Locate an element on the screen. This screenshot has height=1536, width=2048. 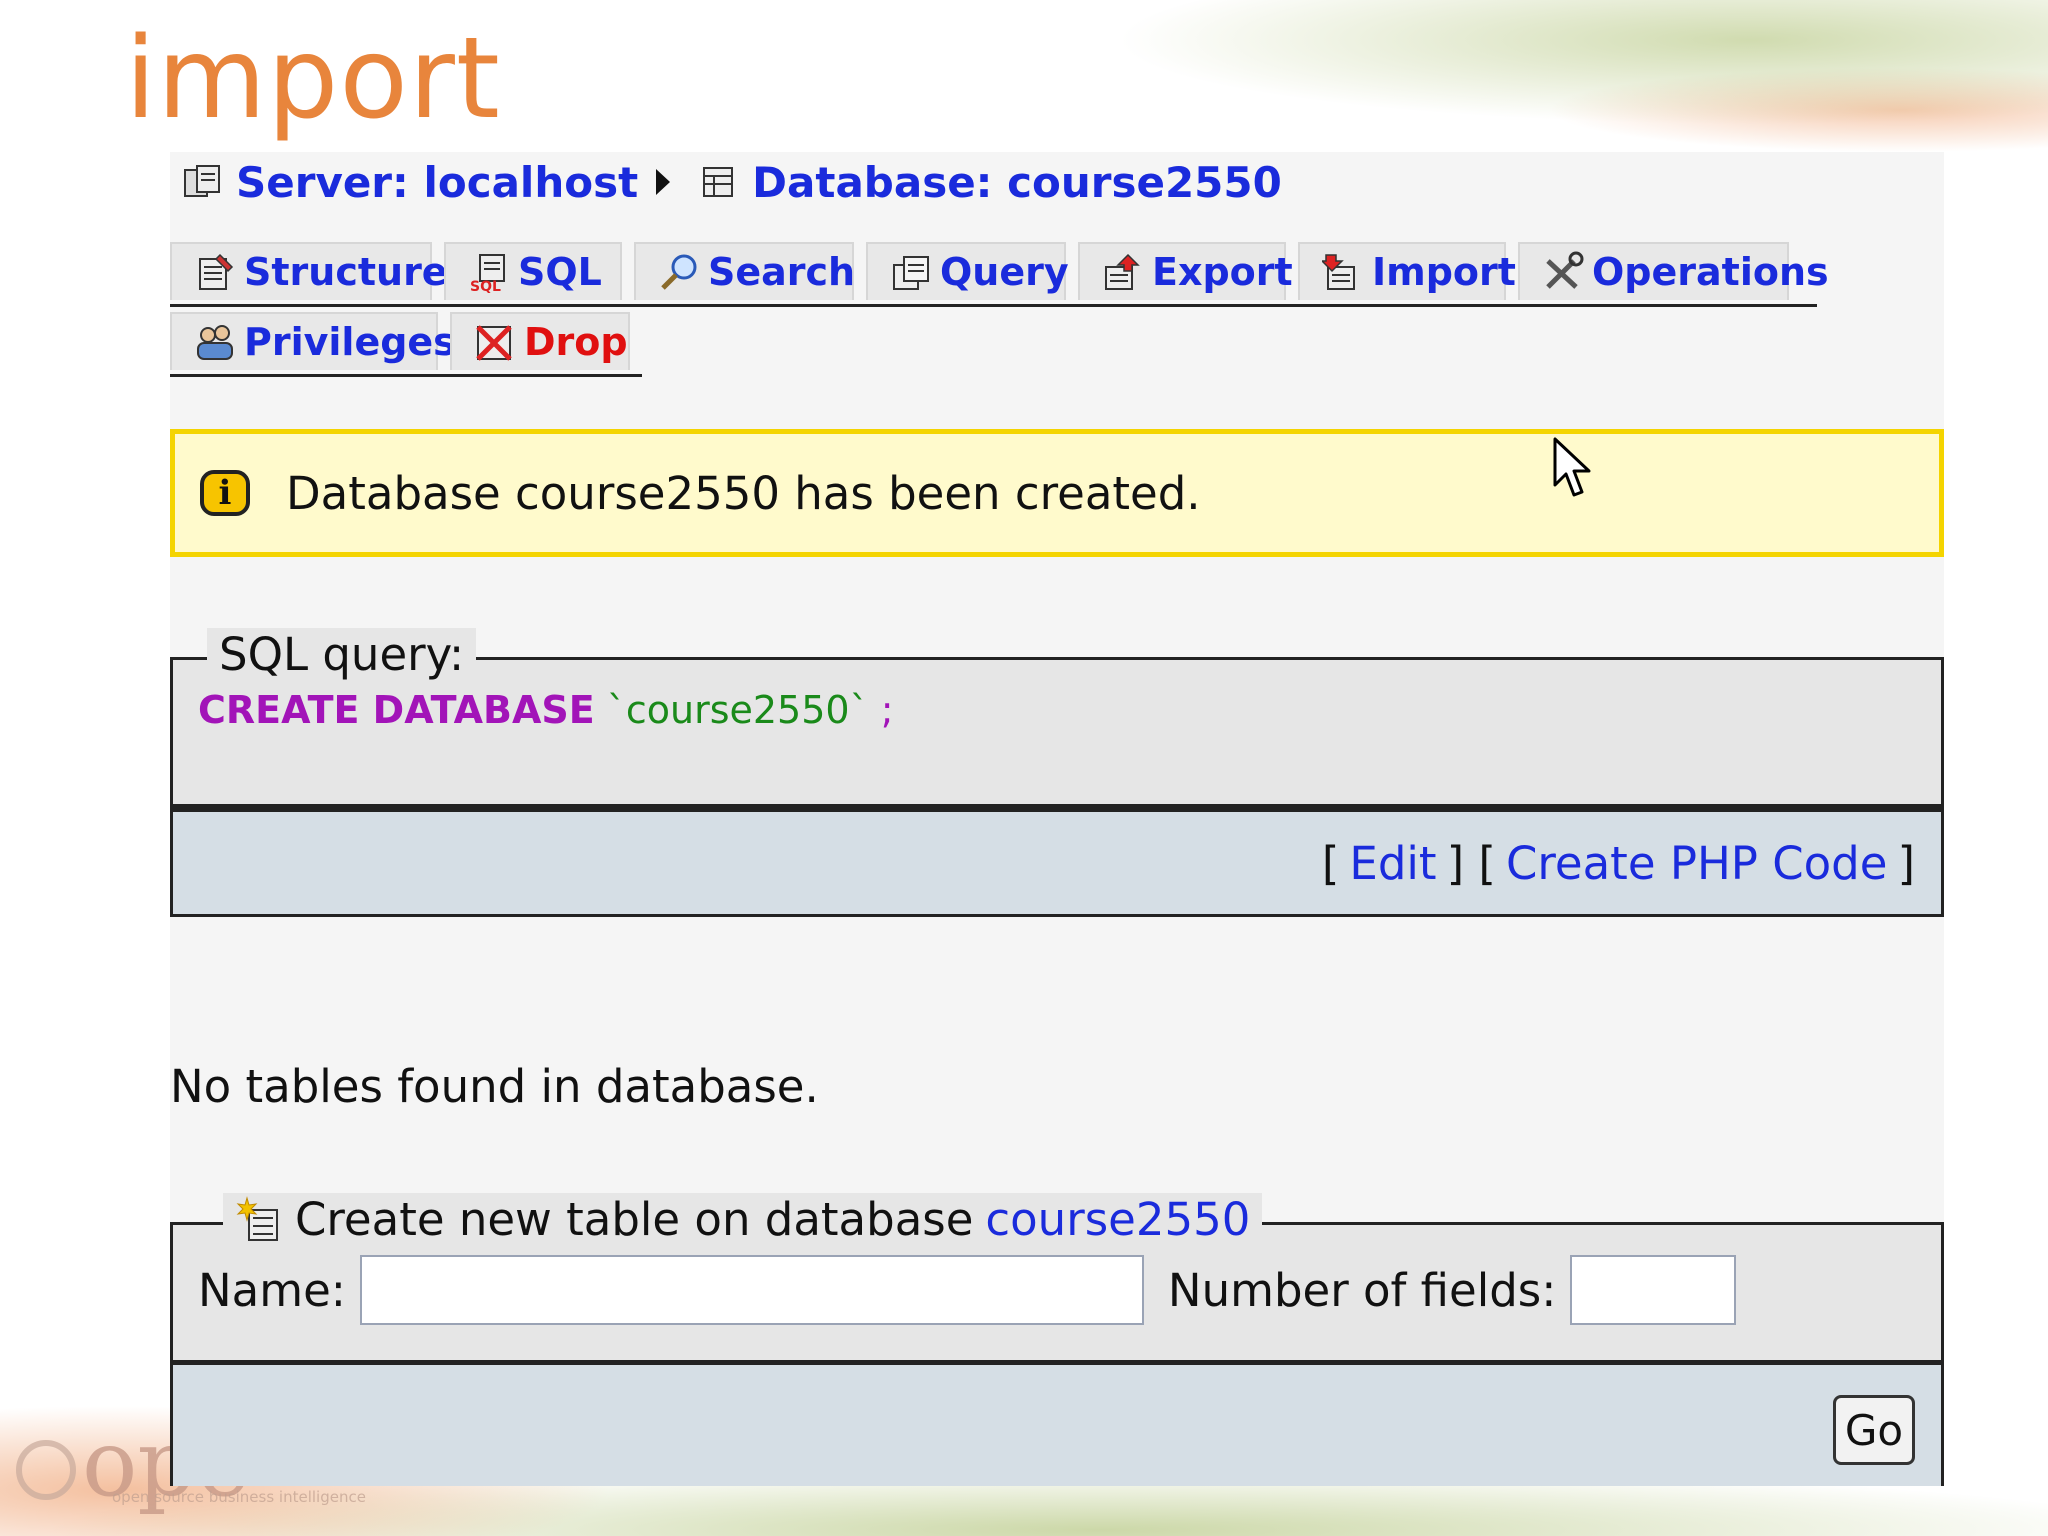
structure-icon is located at coordinates (215, 272).